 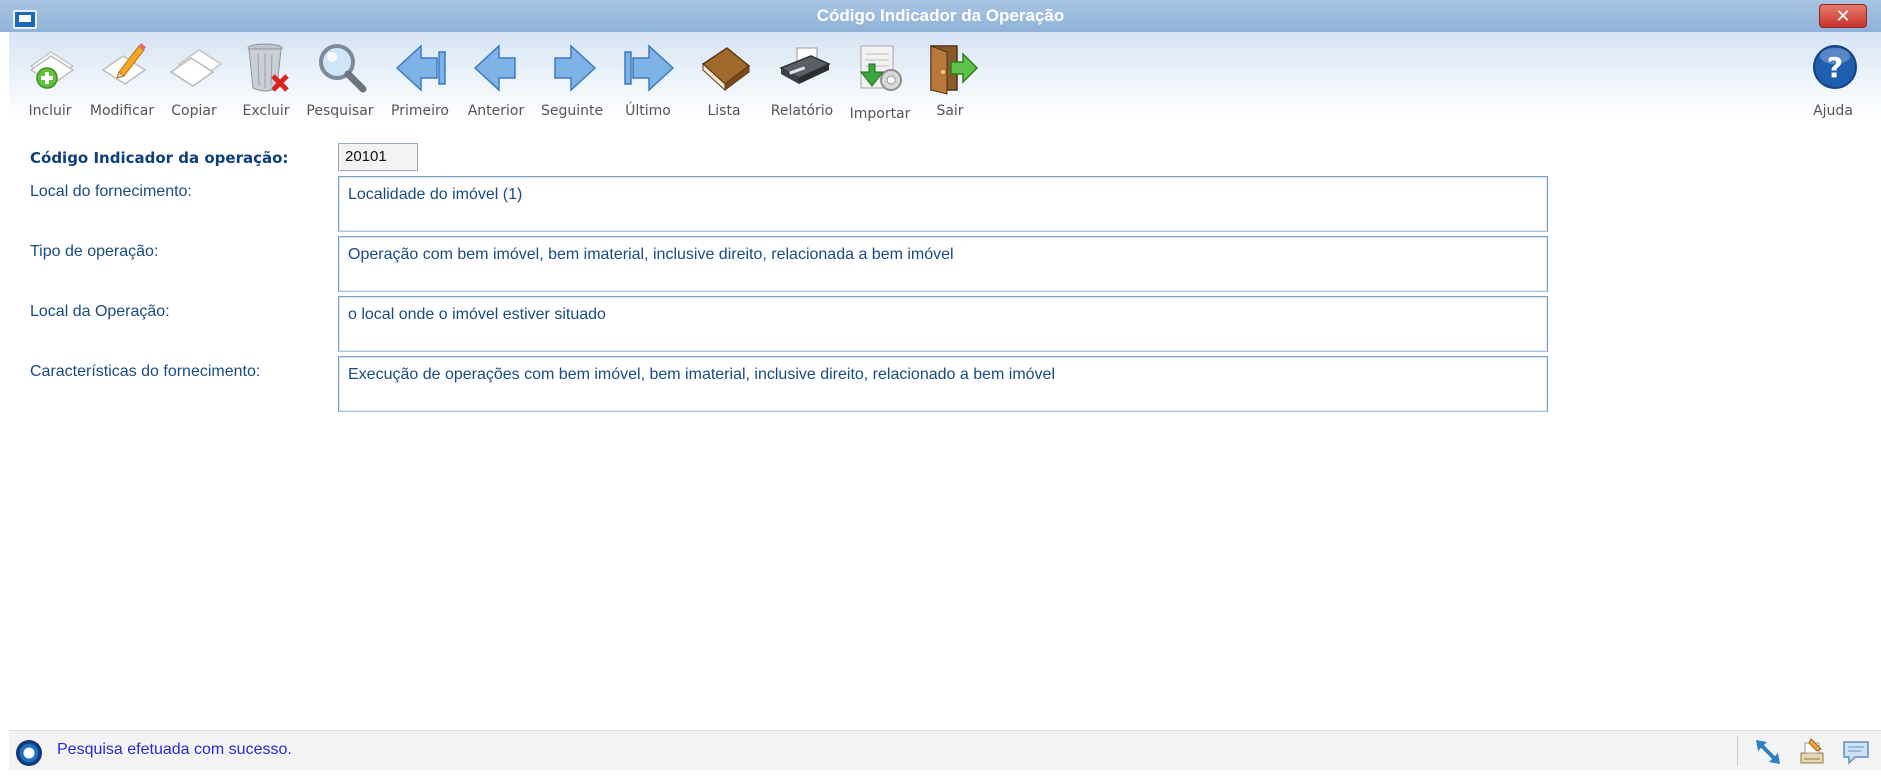 What do you see at coordinates (802, 111) in the screenshot?
I see `relatorio-label: Relatório` at bounding box center [802, 111].